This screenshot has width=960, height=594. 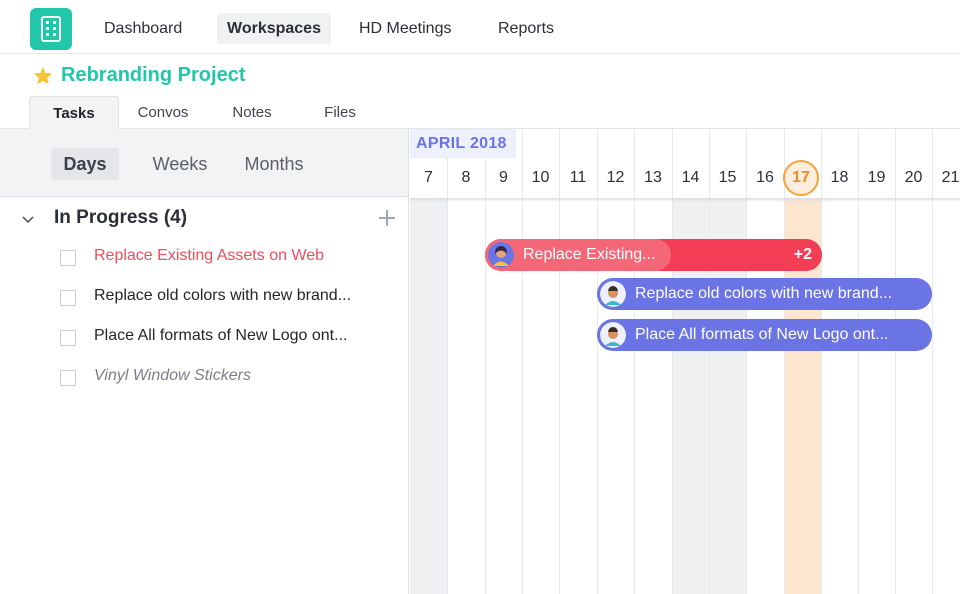 I want to click on top-navigation: Dashboard Workspaces HD Meetings Reports, so click(x=480, y=27).